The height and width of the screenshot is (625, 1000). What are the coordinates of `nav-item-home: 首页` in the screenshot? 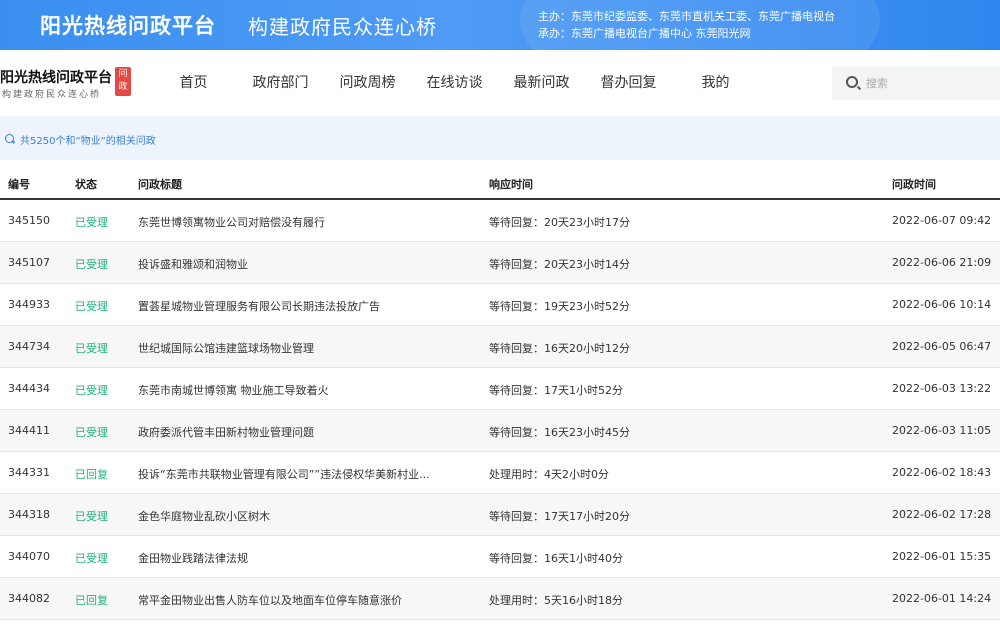 It's located at (193, 83).